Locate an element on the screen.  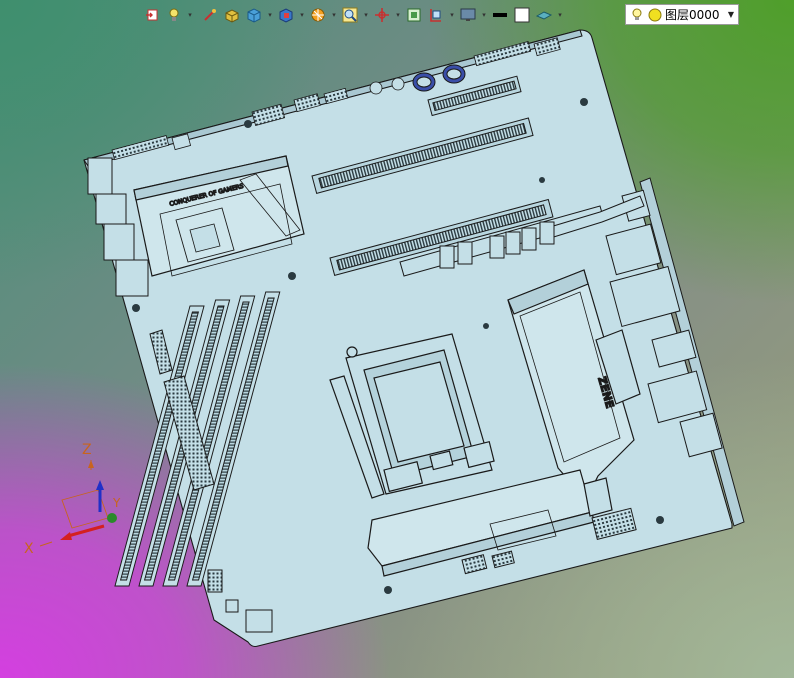
line-color-button is located at coordinates (500, 15).